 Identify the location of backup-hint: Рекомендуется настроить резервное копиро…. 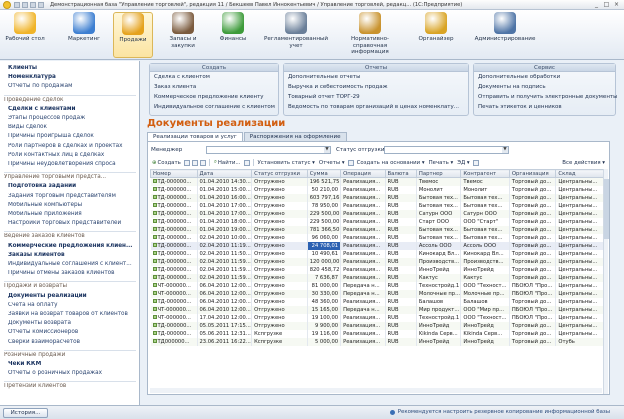
(499, 412).